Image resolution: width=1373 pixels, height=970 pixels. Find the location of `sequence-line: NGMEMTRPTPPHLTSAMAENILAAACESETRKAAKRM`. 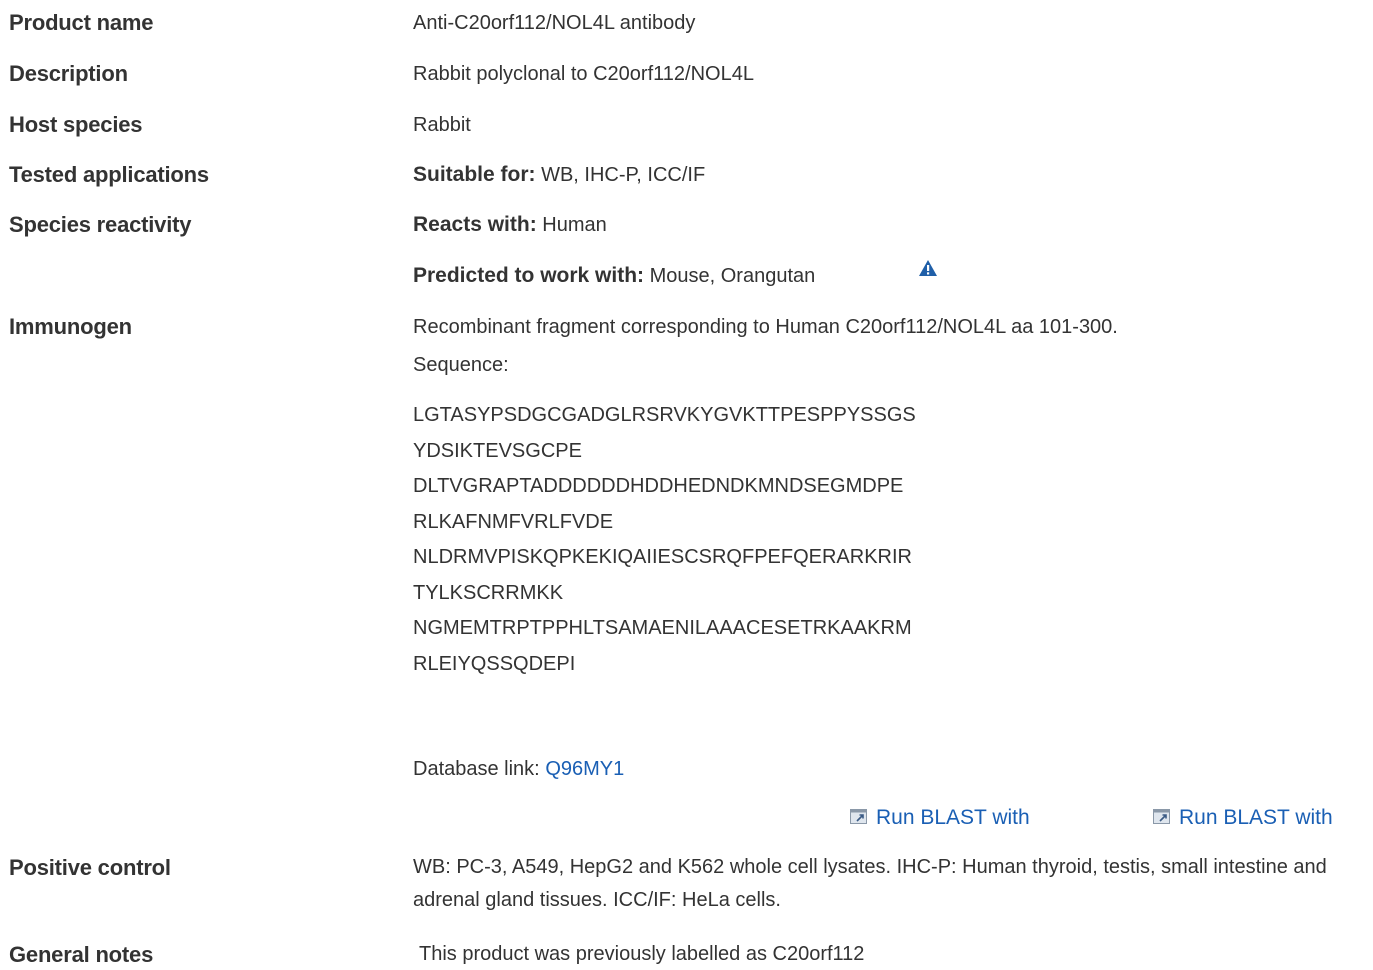

sequence-line: NGMEMTRPTPPHLTSAMAENILAAACESETRKAAKRM is located at coordinates (662, 628).